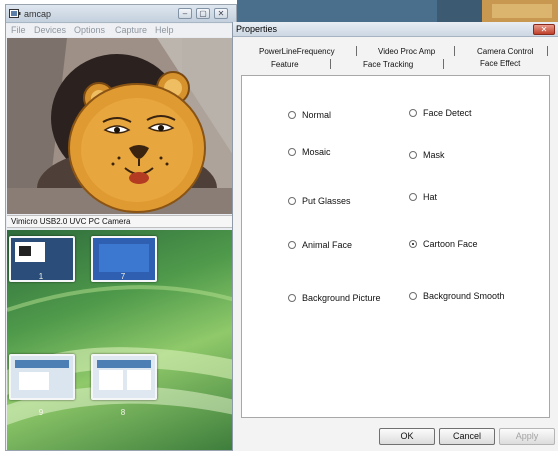 The height and width of the screenshot is (451, 558). I want to click on option-label: Background Smooth, so click(464, 296).